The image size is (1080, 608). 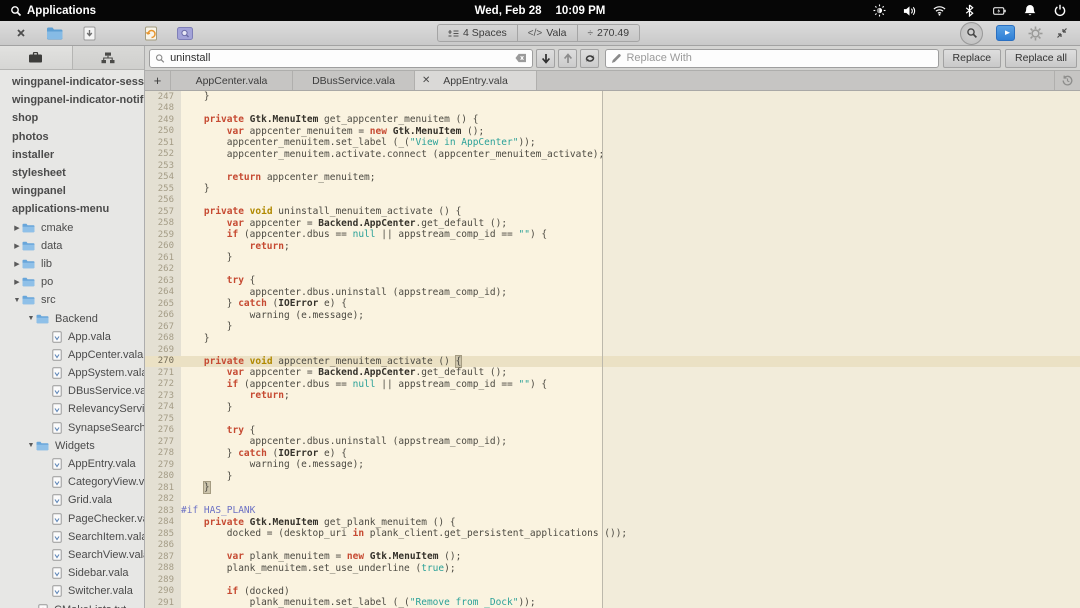 What do you see at coordinates (612, 258) in the screenshot?
I see `code-line-261: 261 }` at bounding box center [612, 258].